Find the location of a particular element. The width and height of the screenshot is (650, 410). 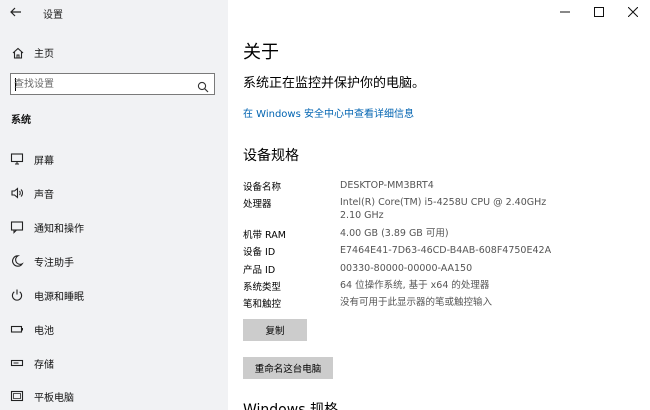

minimize-icon is located at coordinates (565, 12).